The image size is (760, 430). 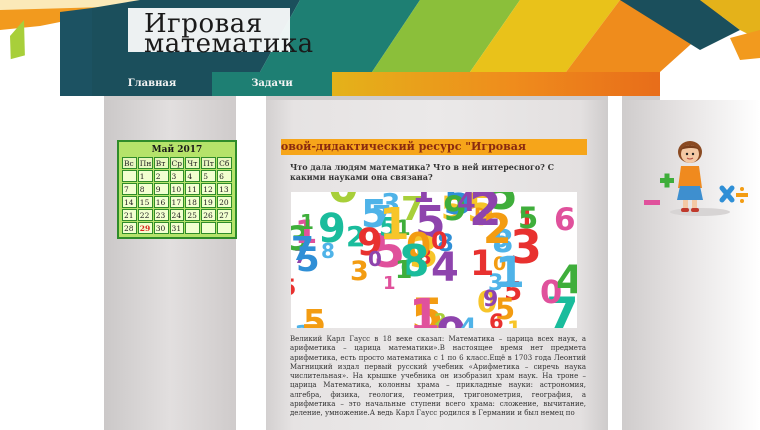 What do you see at coordinates (328, 251) in the screenshot?
I see `decorative-number-glyph: 8` at bounding box center [328, 251].